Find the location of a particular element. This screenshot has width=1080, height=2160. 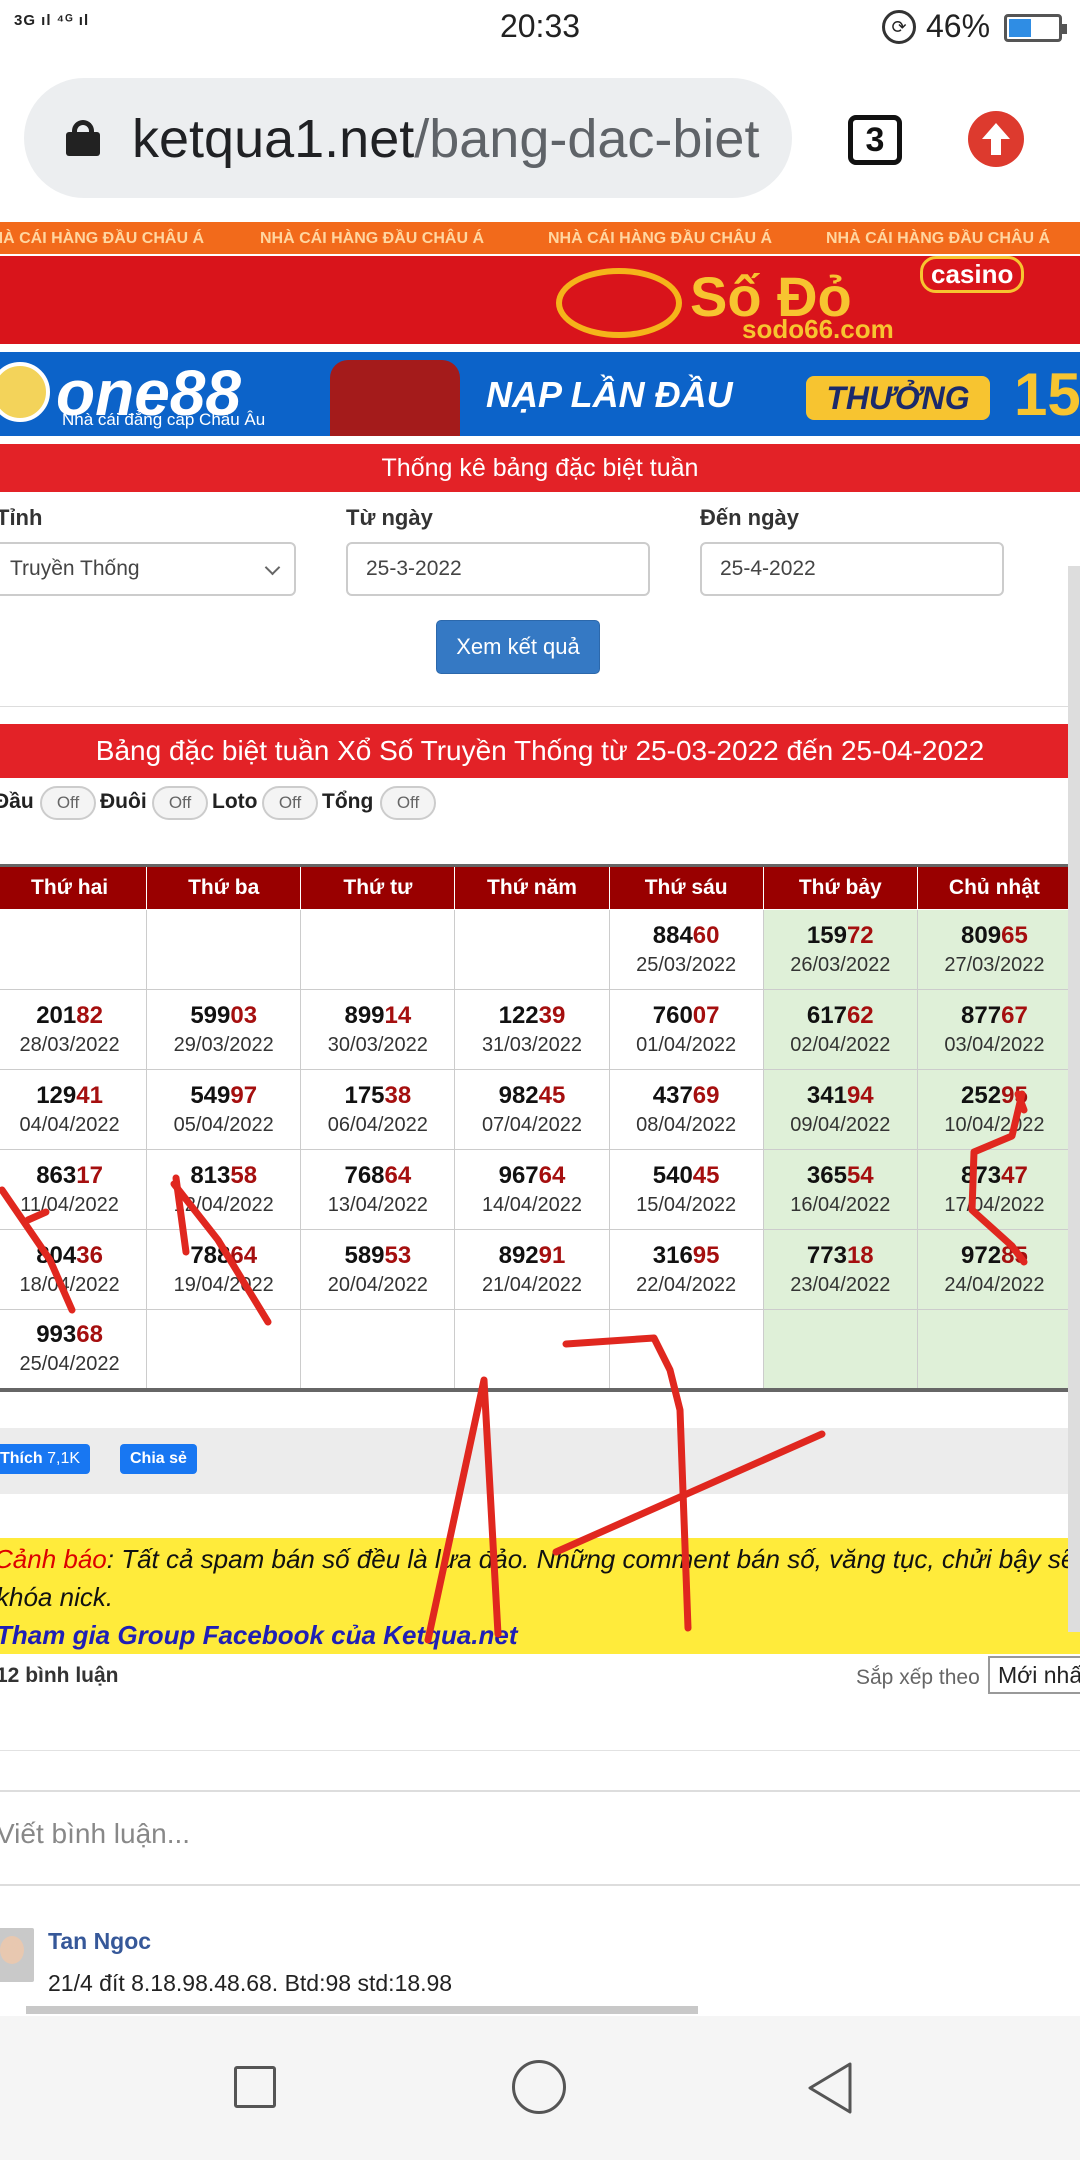

from-date-input: 25-3-2022 is located at coordinates (498, 569).